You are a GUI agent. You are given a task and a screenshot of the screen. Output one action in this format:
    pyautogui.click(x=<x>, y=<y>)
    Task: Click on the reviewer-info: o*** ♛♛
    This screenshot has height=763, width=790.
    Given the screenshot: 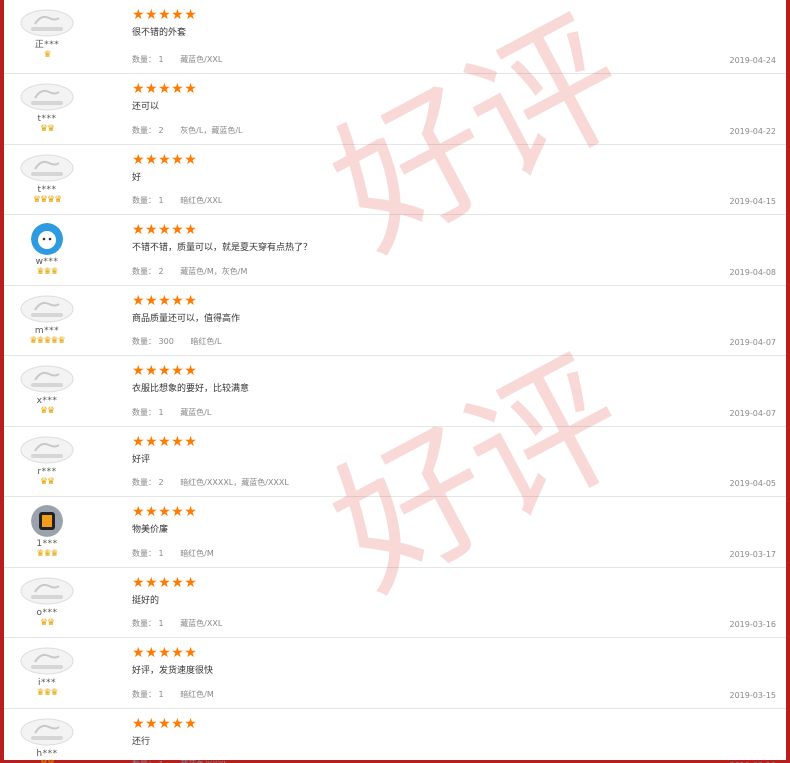 What is the action you would take?
    pyautogui.click(x=47, y=602)
    